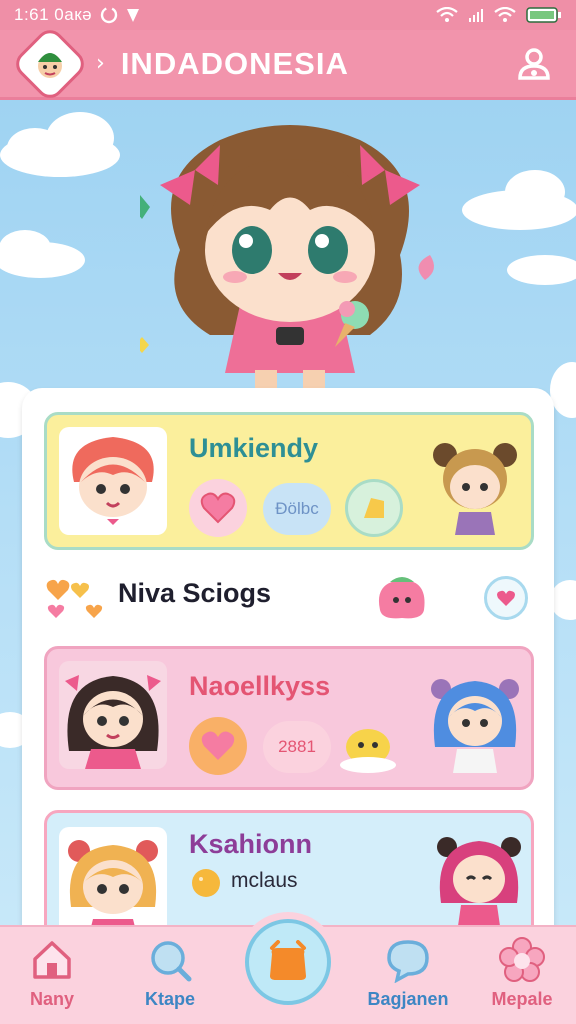 The image size is (576, 1024). I want to click on nav-item-search: Ktape, so click(170, 980).